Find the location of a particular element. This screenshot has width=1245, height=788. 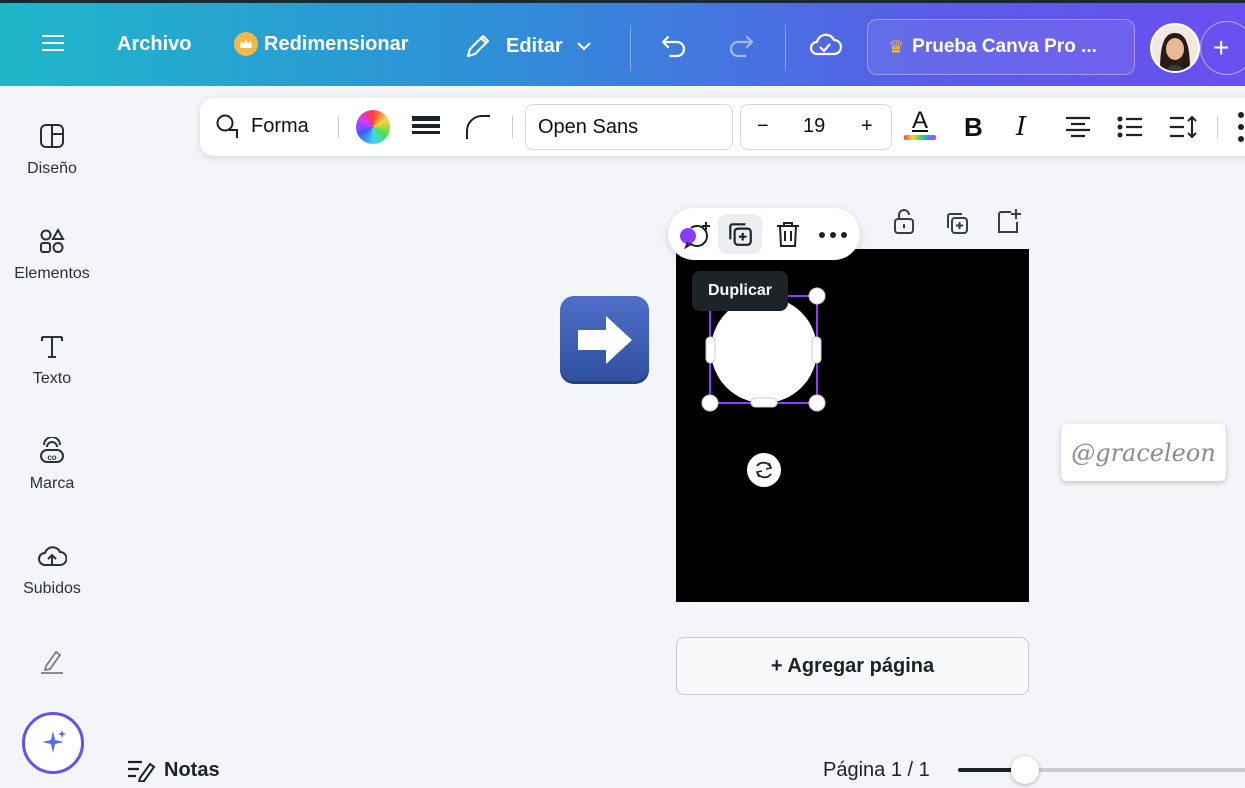

color-wheel-icon is located at coordinates (373, 127).